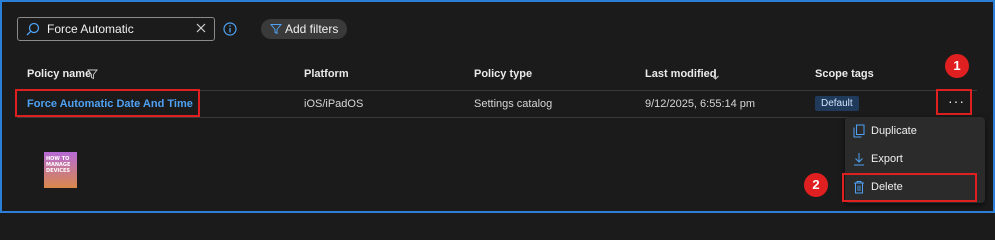  Describe the element at coordinates (326, 74) in the screenshot. I see `column-header-platform: Platform` at that location.